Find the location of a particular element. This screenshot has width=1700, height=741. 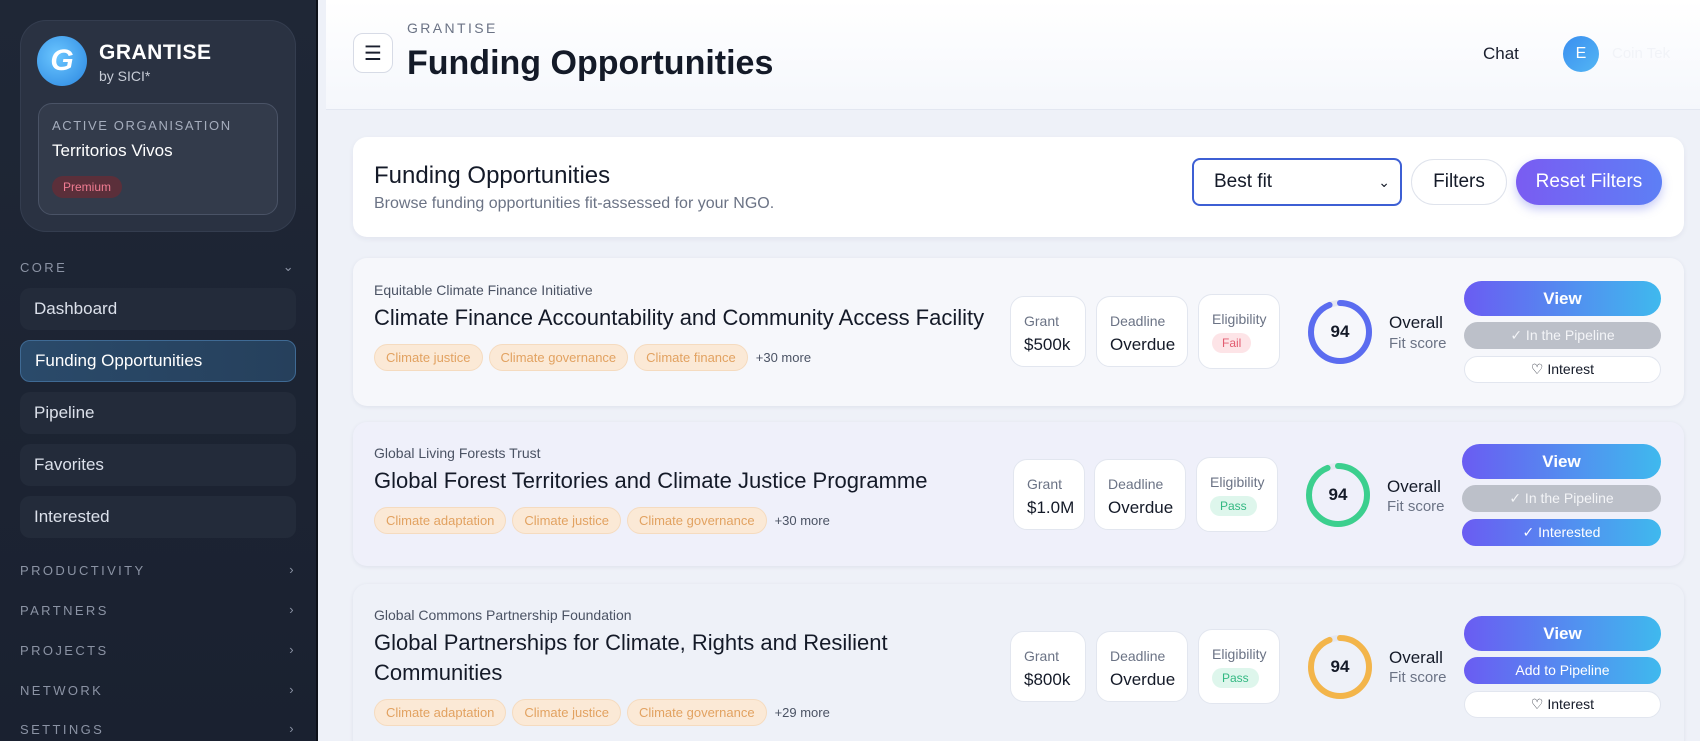

sidebar-item-favorites: Favorites is located at coordinates (158, 465).